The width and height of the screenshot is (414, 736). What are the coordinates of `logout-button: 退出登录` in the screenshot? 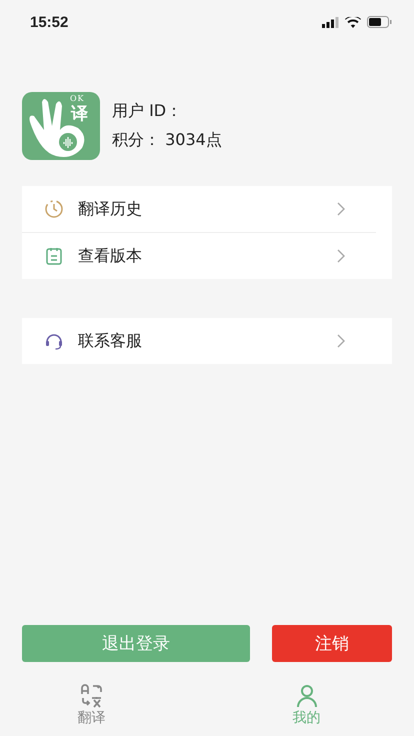 It's located at (136, 643).